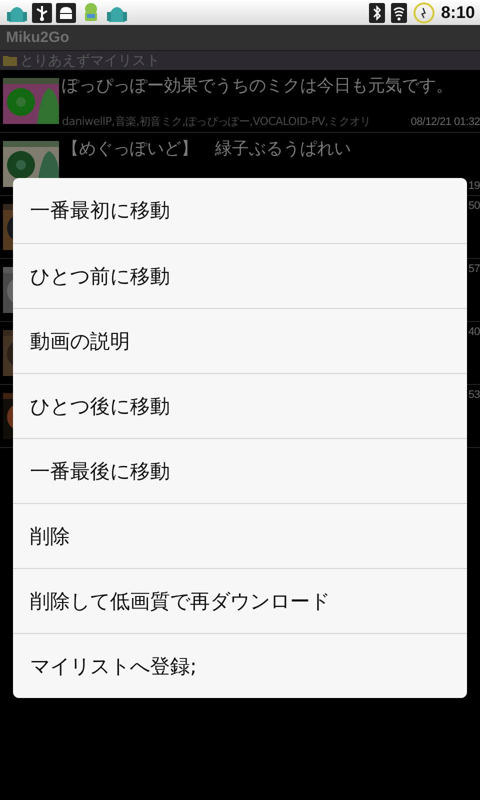  Describe the element at coordinates (474, 269) in the screenshot. I see `video-date: 57` at that location.